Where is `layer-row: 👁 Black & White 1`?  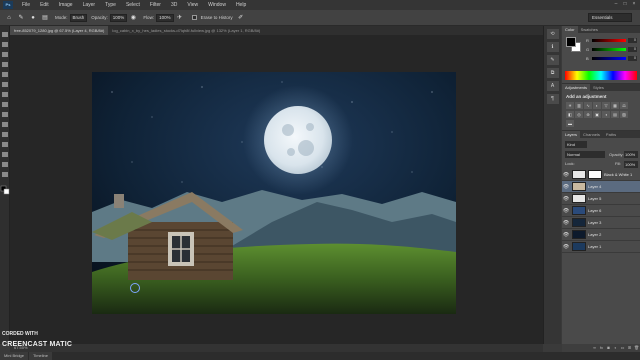
layer-row: 👁 Black & White 1 is located at coordinates (601, 175).